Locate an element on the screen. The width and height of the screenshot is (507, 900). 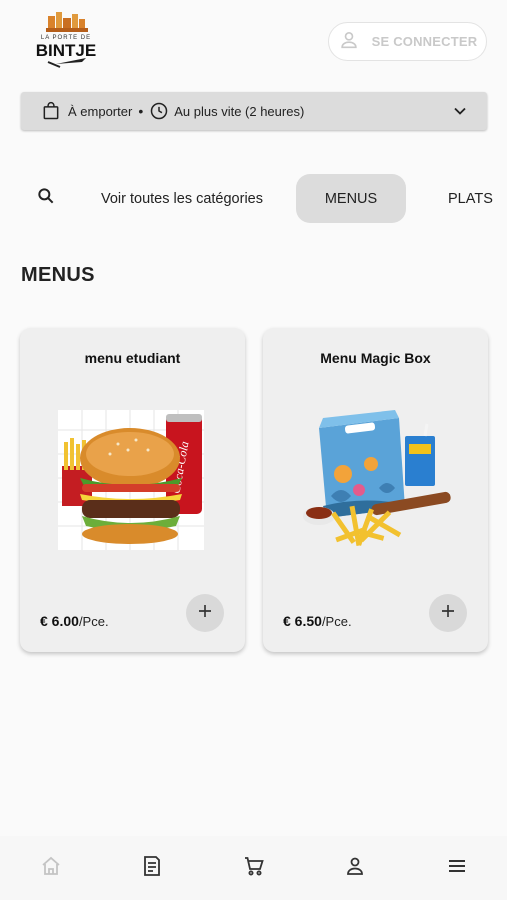
brand-logo: LA PORTE DE BINTJE is located at coordinates (66, 41).